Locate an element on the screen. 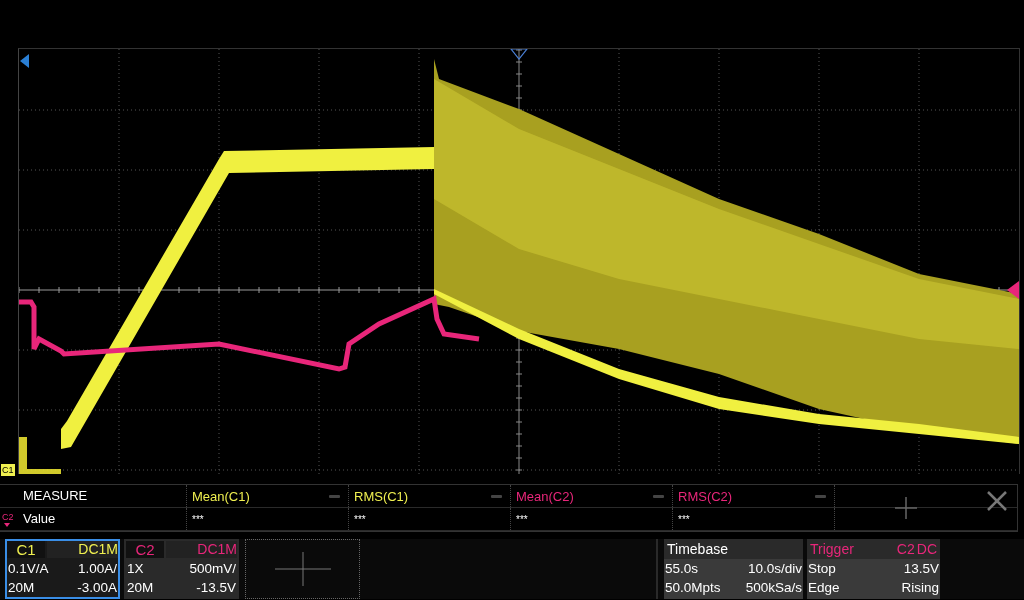  trigger-position-icon is located at coordinates (519, 54).